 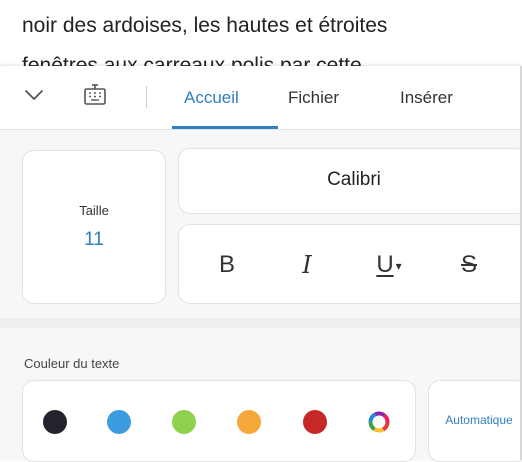 What do you see at coordinates (94, 239) in the screenshot?
I see `font-size-value: 11` at bounding box center [94, 239].